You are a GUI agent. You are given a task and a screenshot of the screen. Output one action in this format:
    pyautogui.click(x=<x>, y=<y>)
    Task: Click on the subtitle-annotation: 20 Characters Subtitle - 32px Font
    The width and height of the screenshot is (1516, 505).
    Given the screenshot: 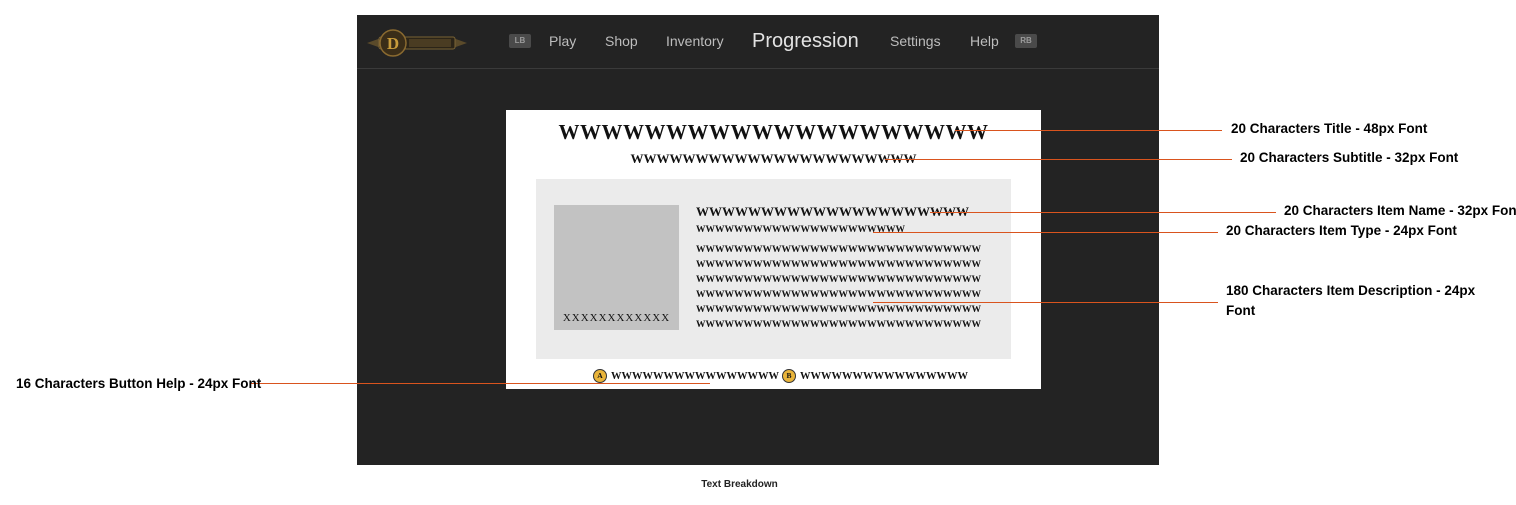 What is the action you would take?
    pyautogui.click(x=1349, y=157)
    